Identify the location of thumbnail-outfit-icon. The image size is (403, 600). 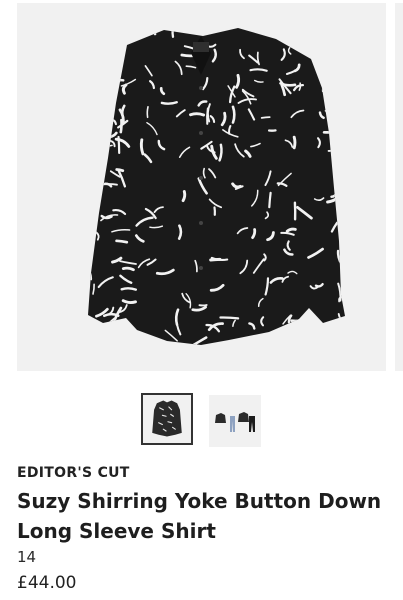
(235, 421).